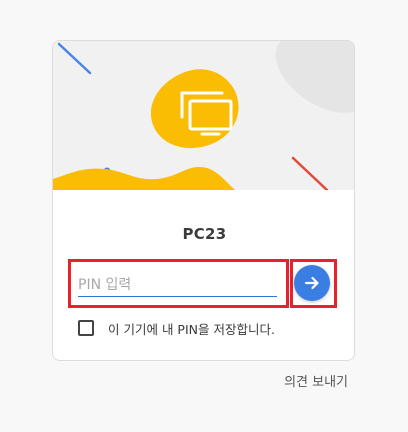 The height and width of the screenshot is (432, 408). I want to click on decorative-gray-blob, so click(314, 77).